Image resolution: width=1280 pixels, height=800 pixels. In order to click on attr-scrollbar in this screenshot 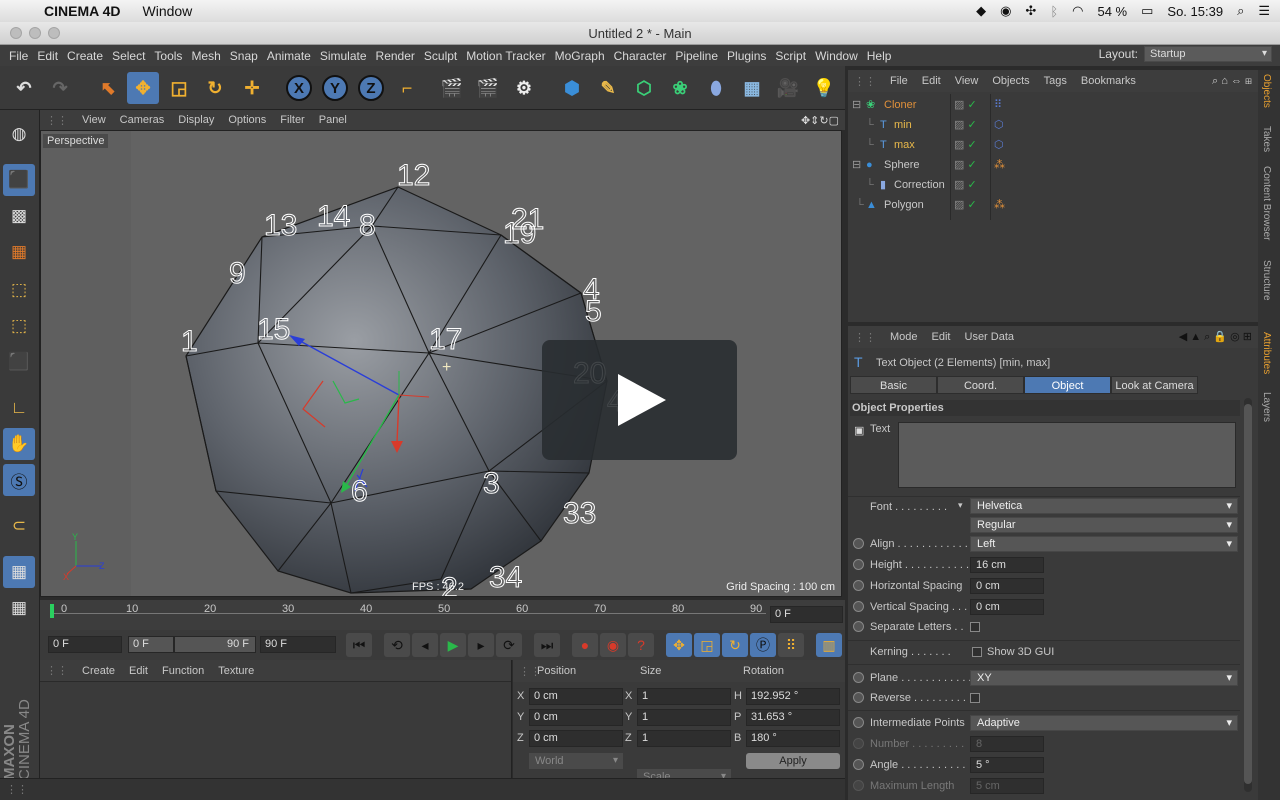, I will do `click(1248, 595)`.